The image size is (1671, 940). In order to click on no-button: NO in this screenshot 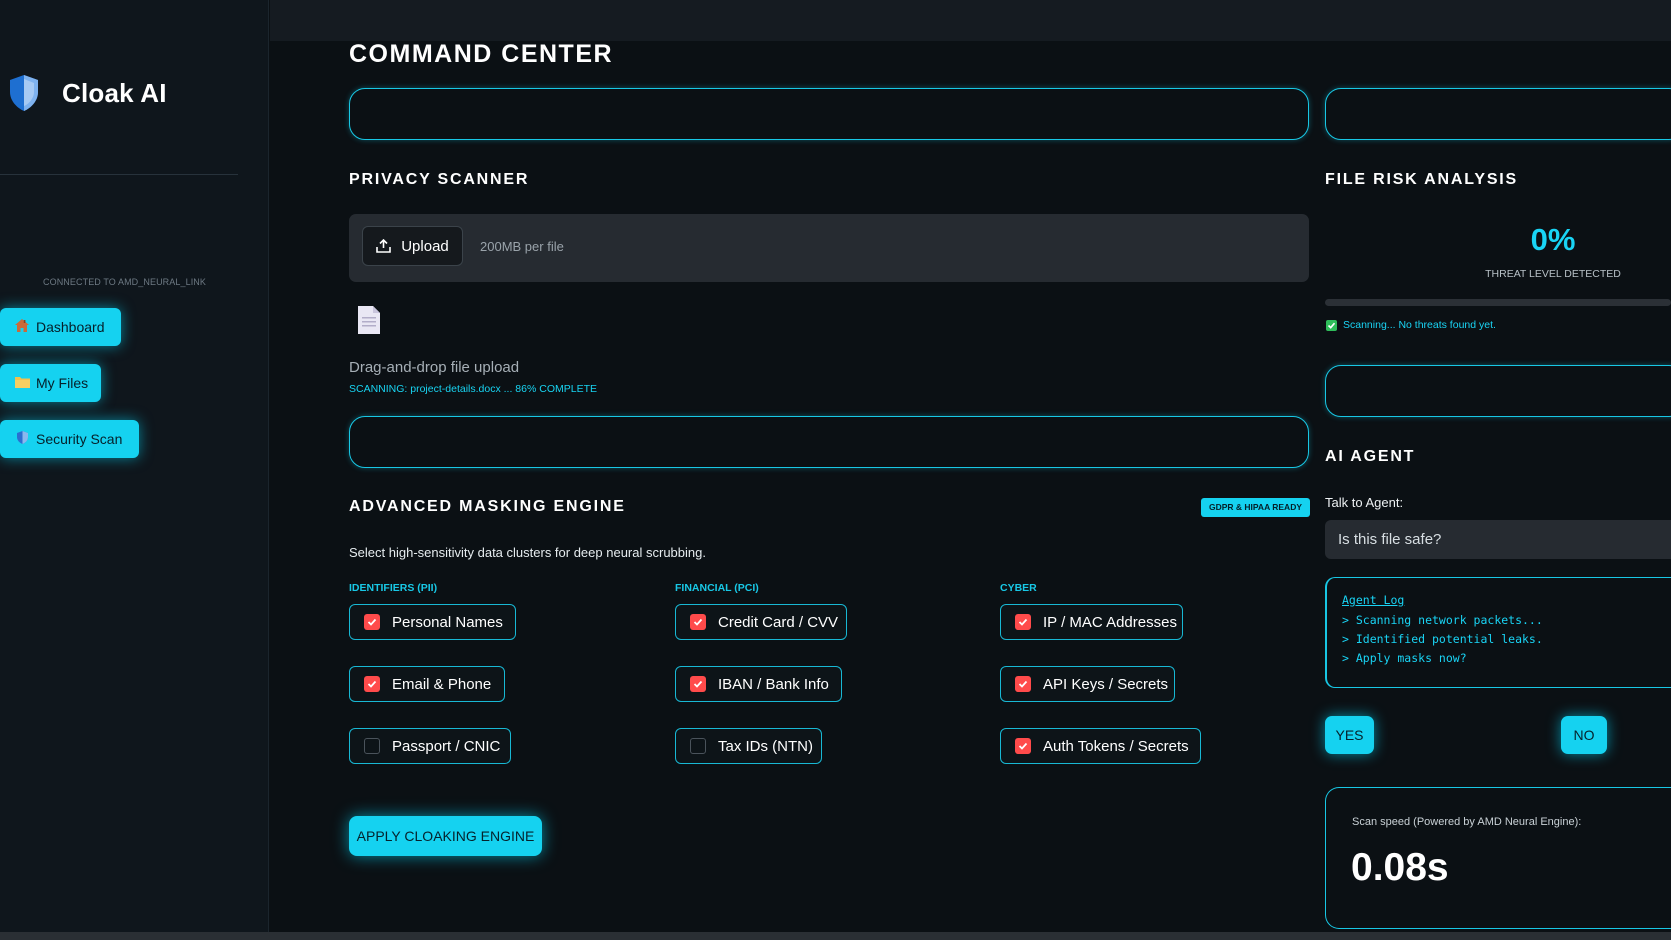, I will do `click(1584, 735)`.